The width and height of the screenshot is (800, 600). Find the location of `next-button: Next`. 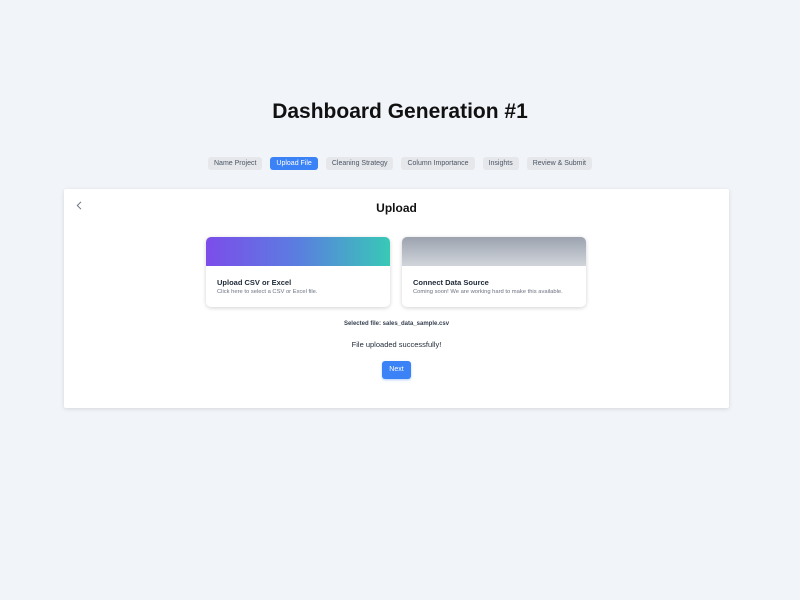

next-button: Next is located at coordinates (396, 370).